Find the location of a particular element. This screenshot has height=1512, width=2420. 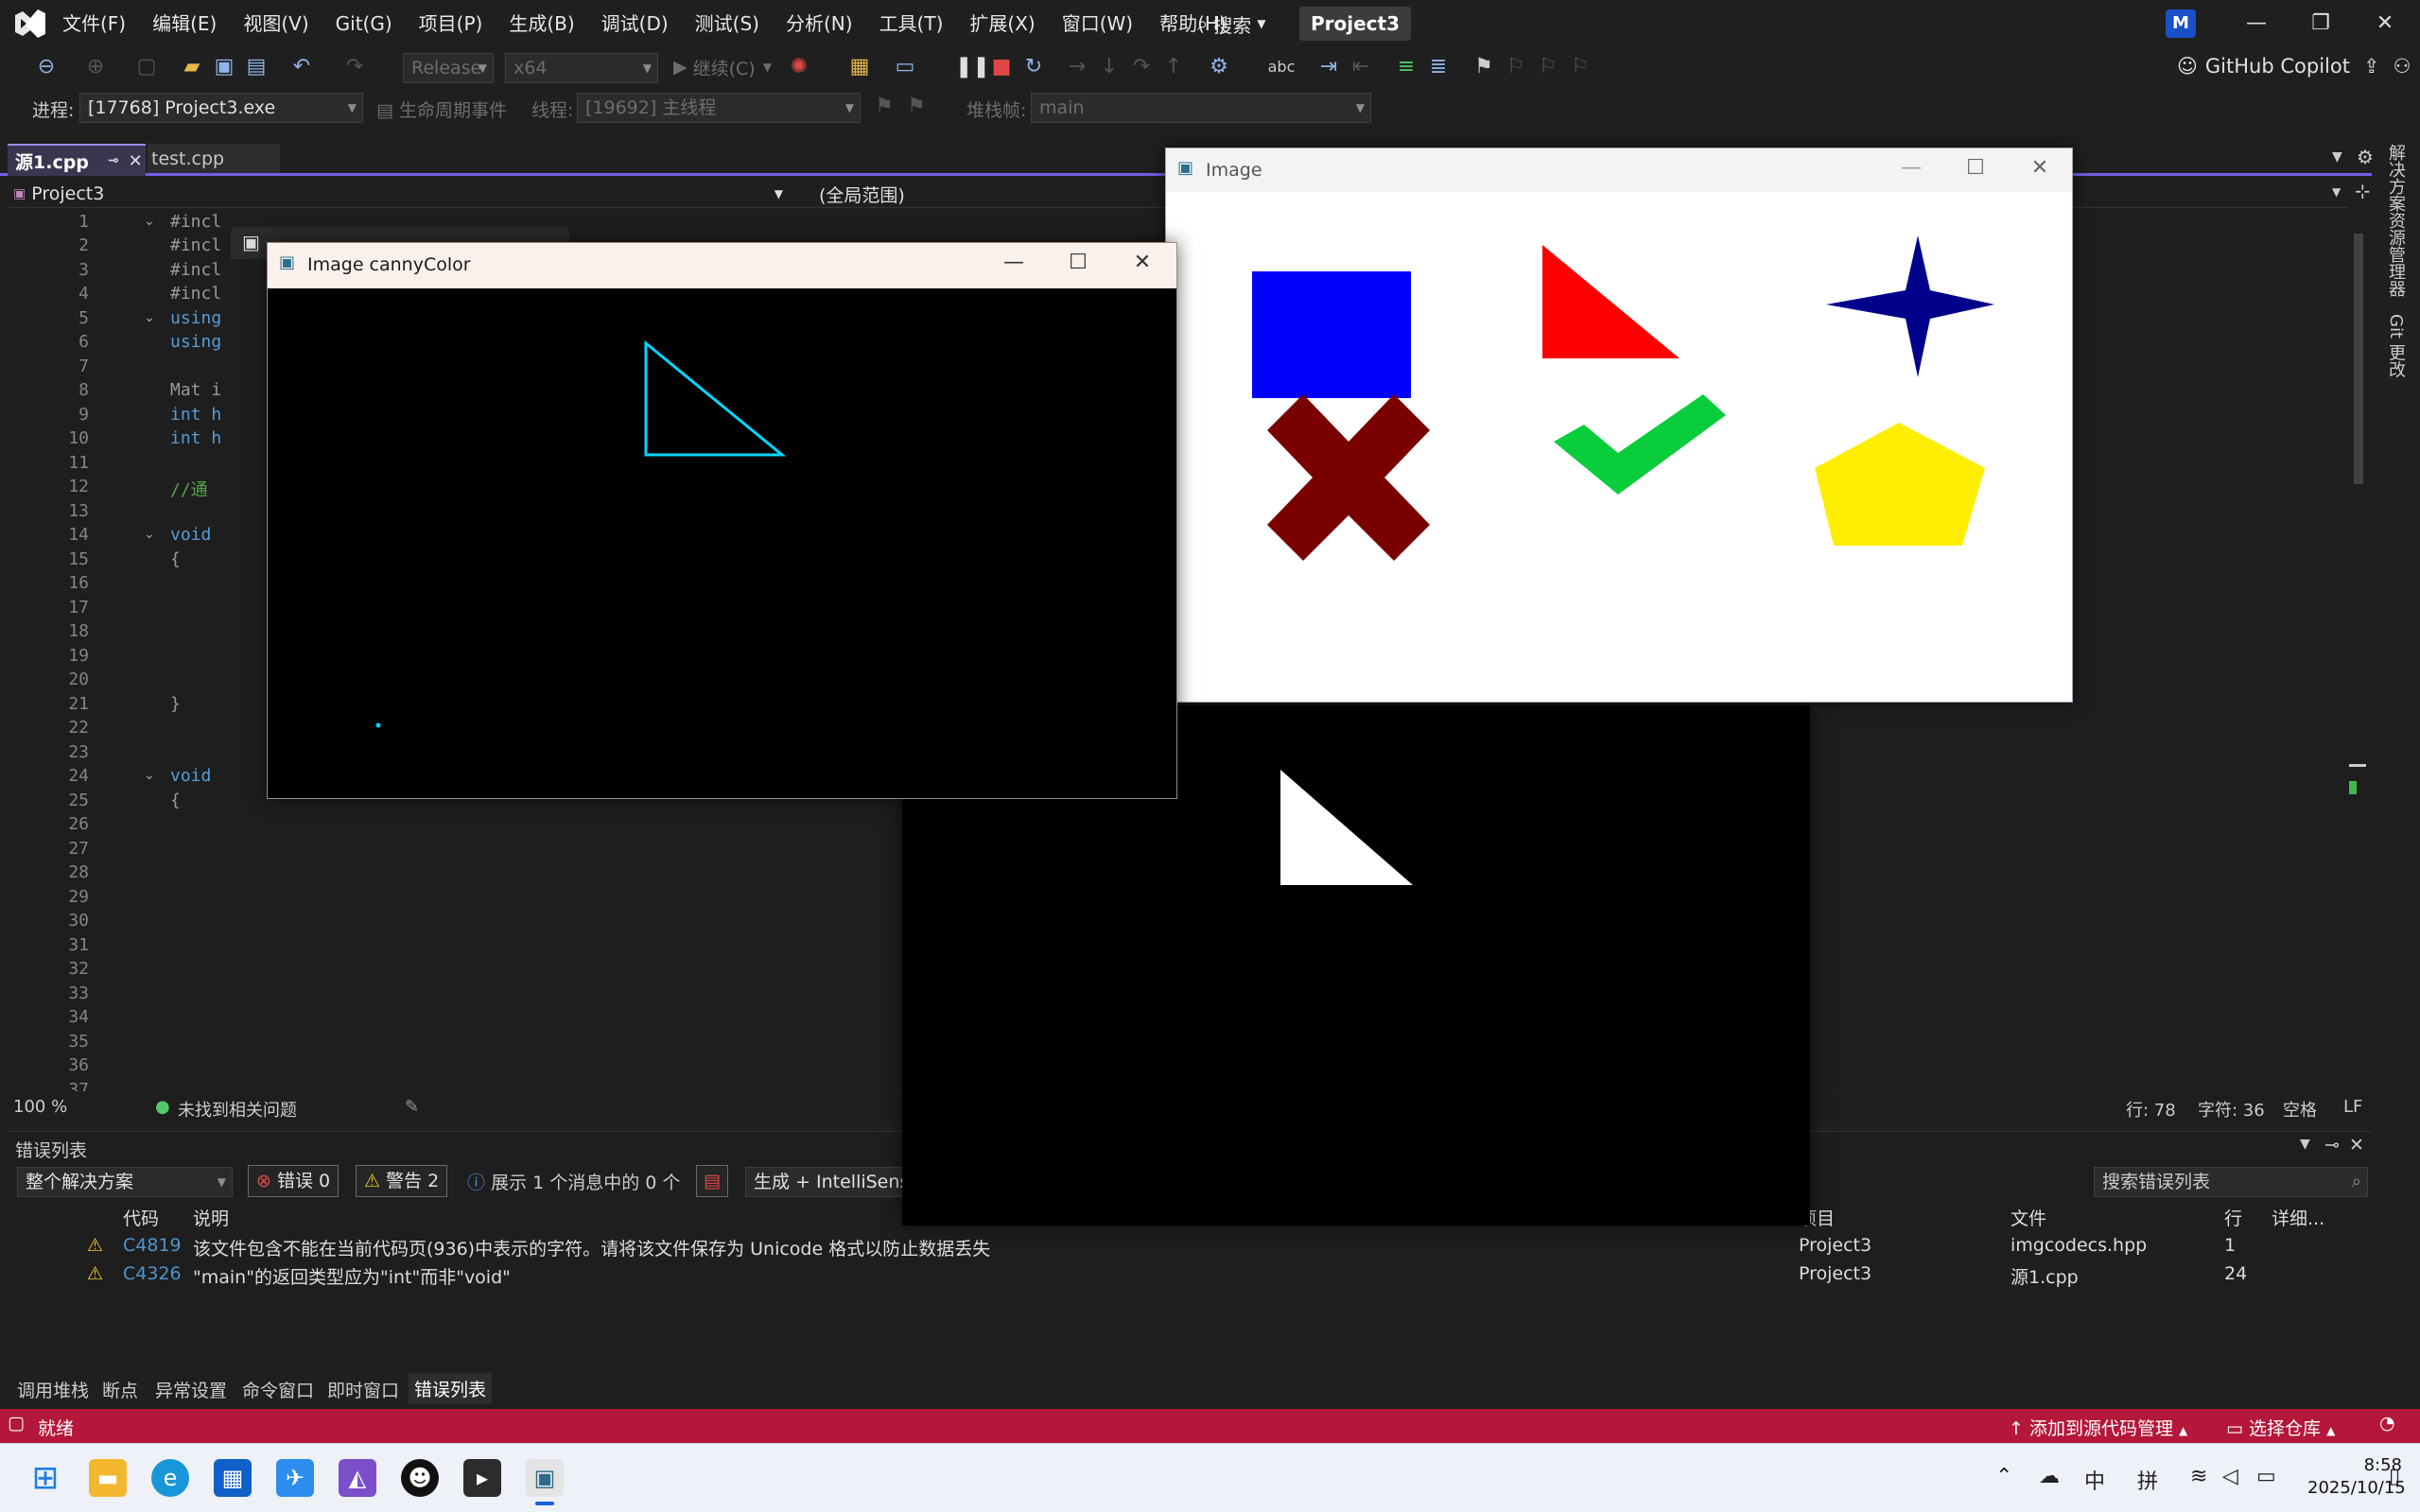

tab-test-cpp: test.cpp is located at coordinates (214, 159).